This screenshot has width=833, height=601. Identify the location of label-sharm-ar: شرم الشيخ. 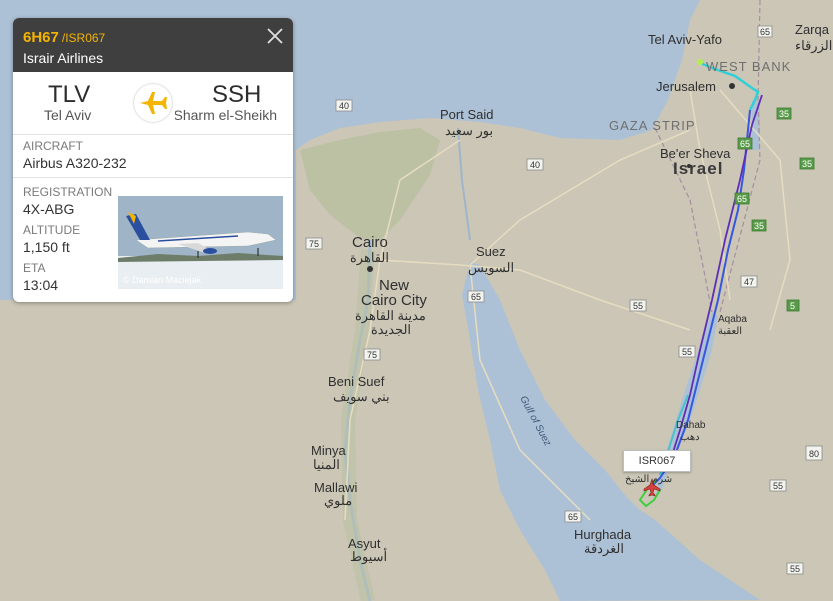
(648, 479).